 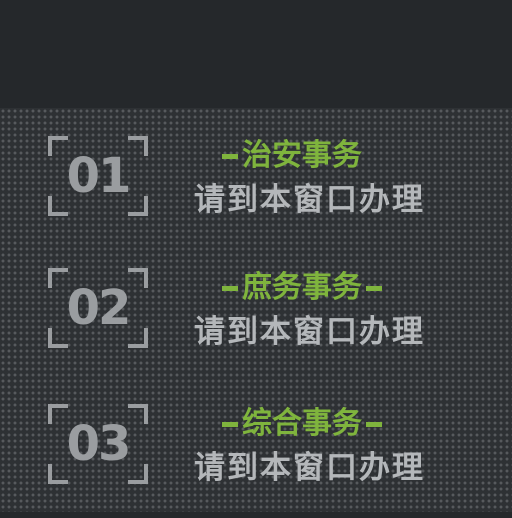 I want to click on number-badge: 02, so click(x=98, y=308).